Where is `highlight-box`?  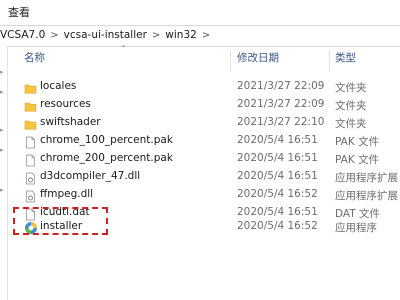
highlight-box is located at coordinates (60, 221).